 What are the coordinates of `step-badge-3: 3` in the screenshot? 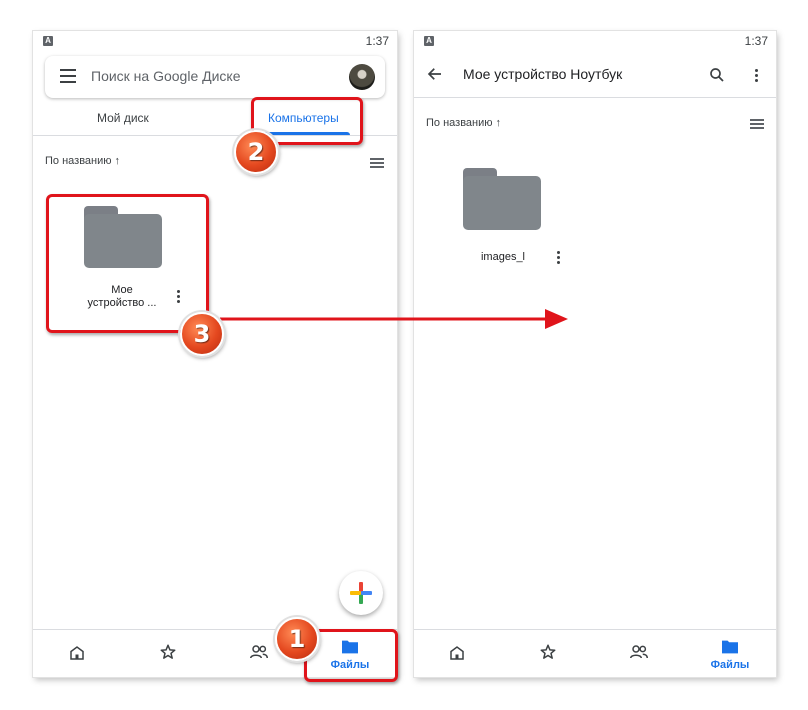 It's located at (202, 334).